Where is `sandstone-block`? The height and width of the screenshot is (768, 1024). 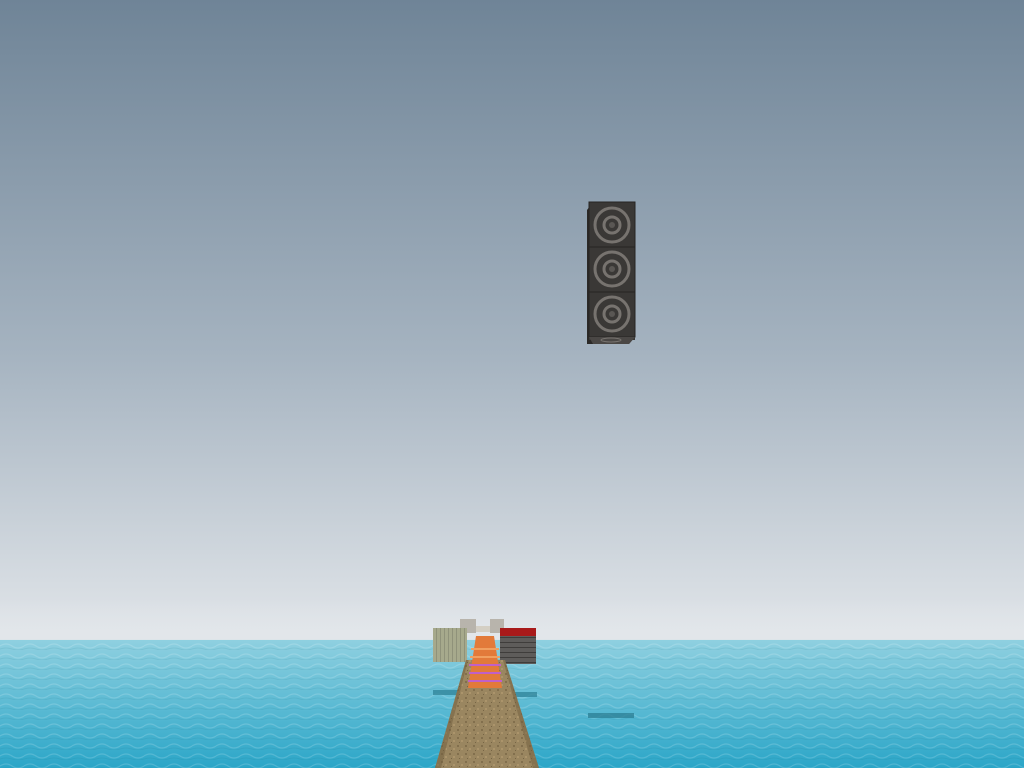 sandstone-block is located at coordinates (450, 645).